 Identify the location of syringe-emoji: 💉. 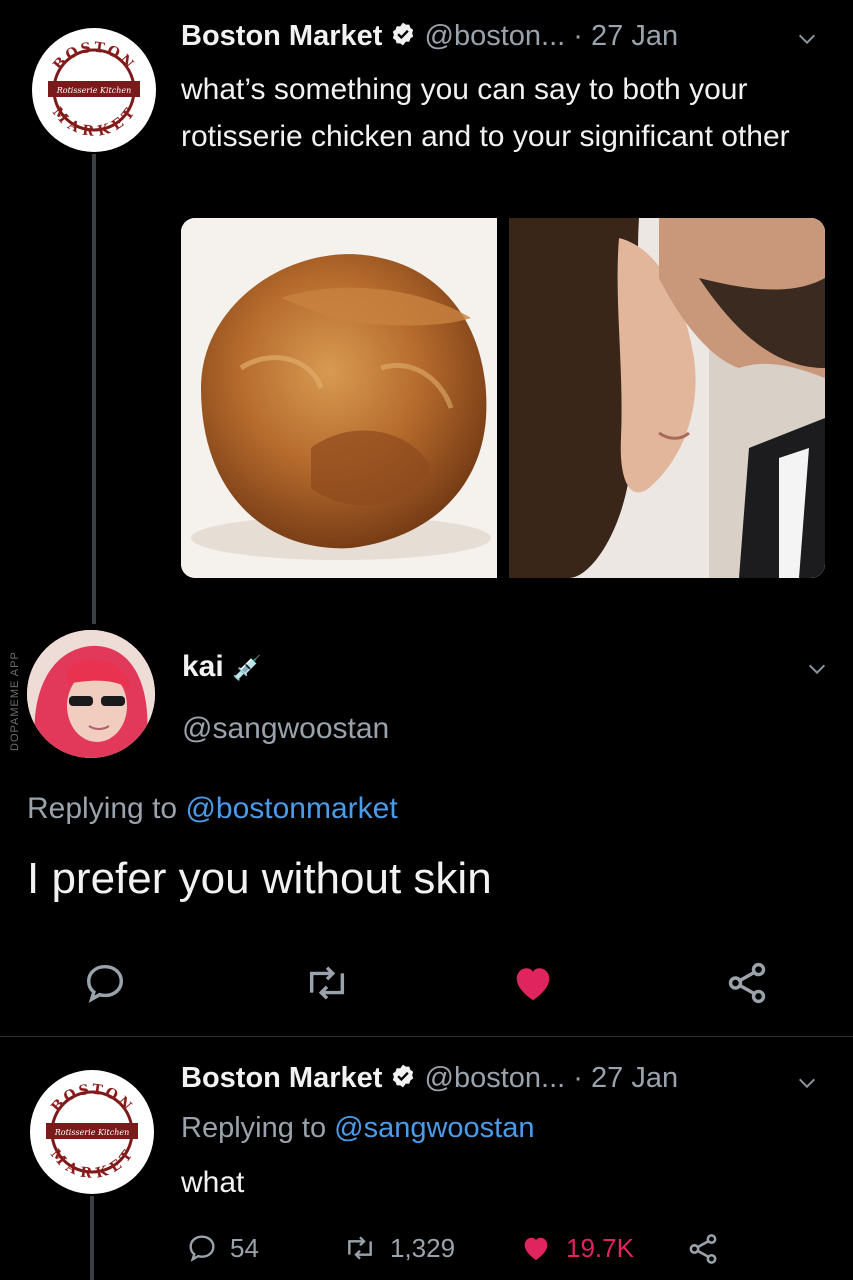
(247, 668).